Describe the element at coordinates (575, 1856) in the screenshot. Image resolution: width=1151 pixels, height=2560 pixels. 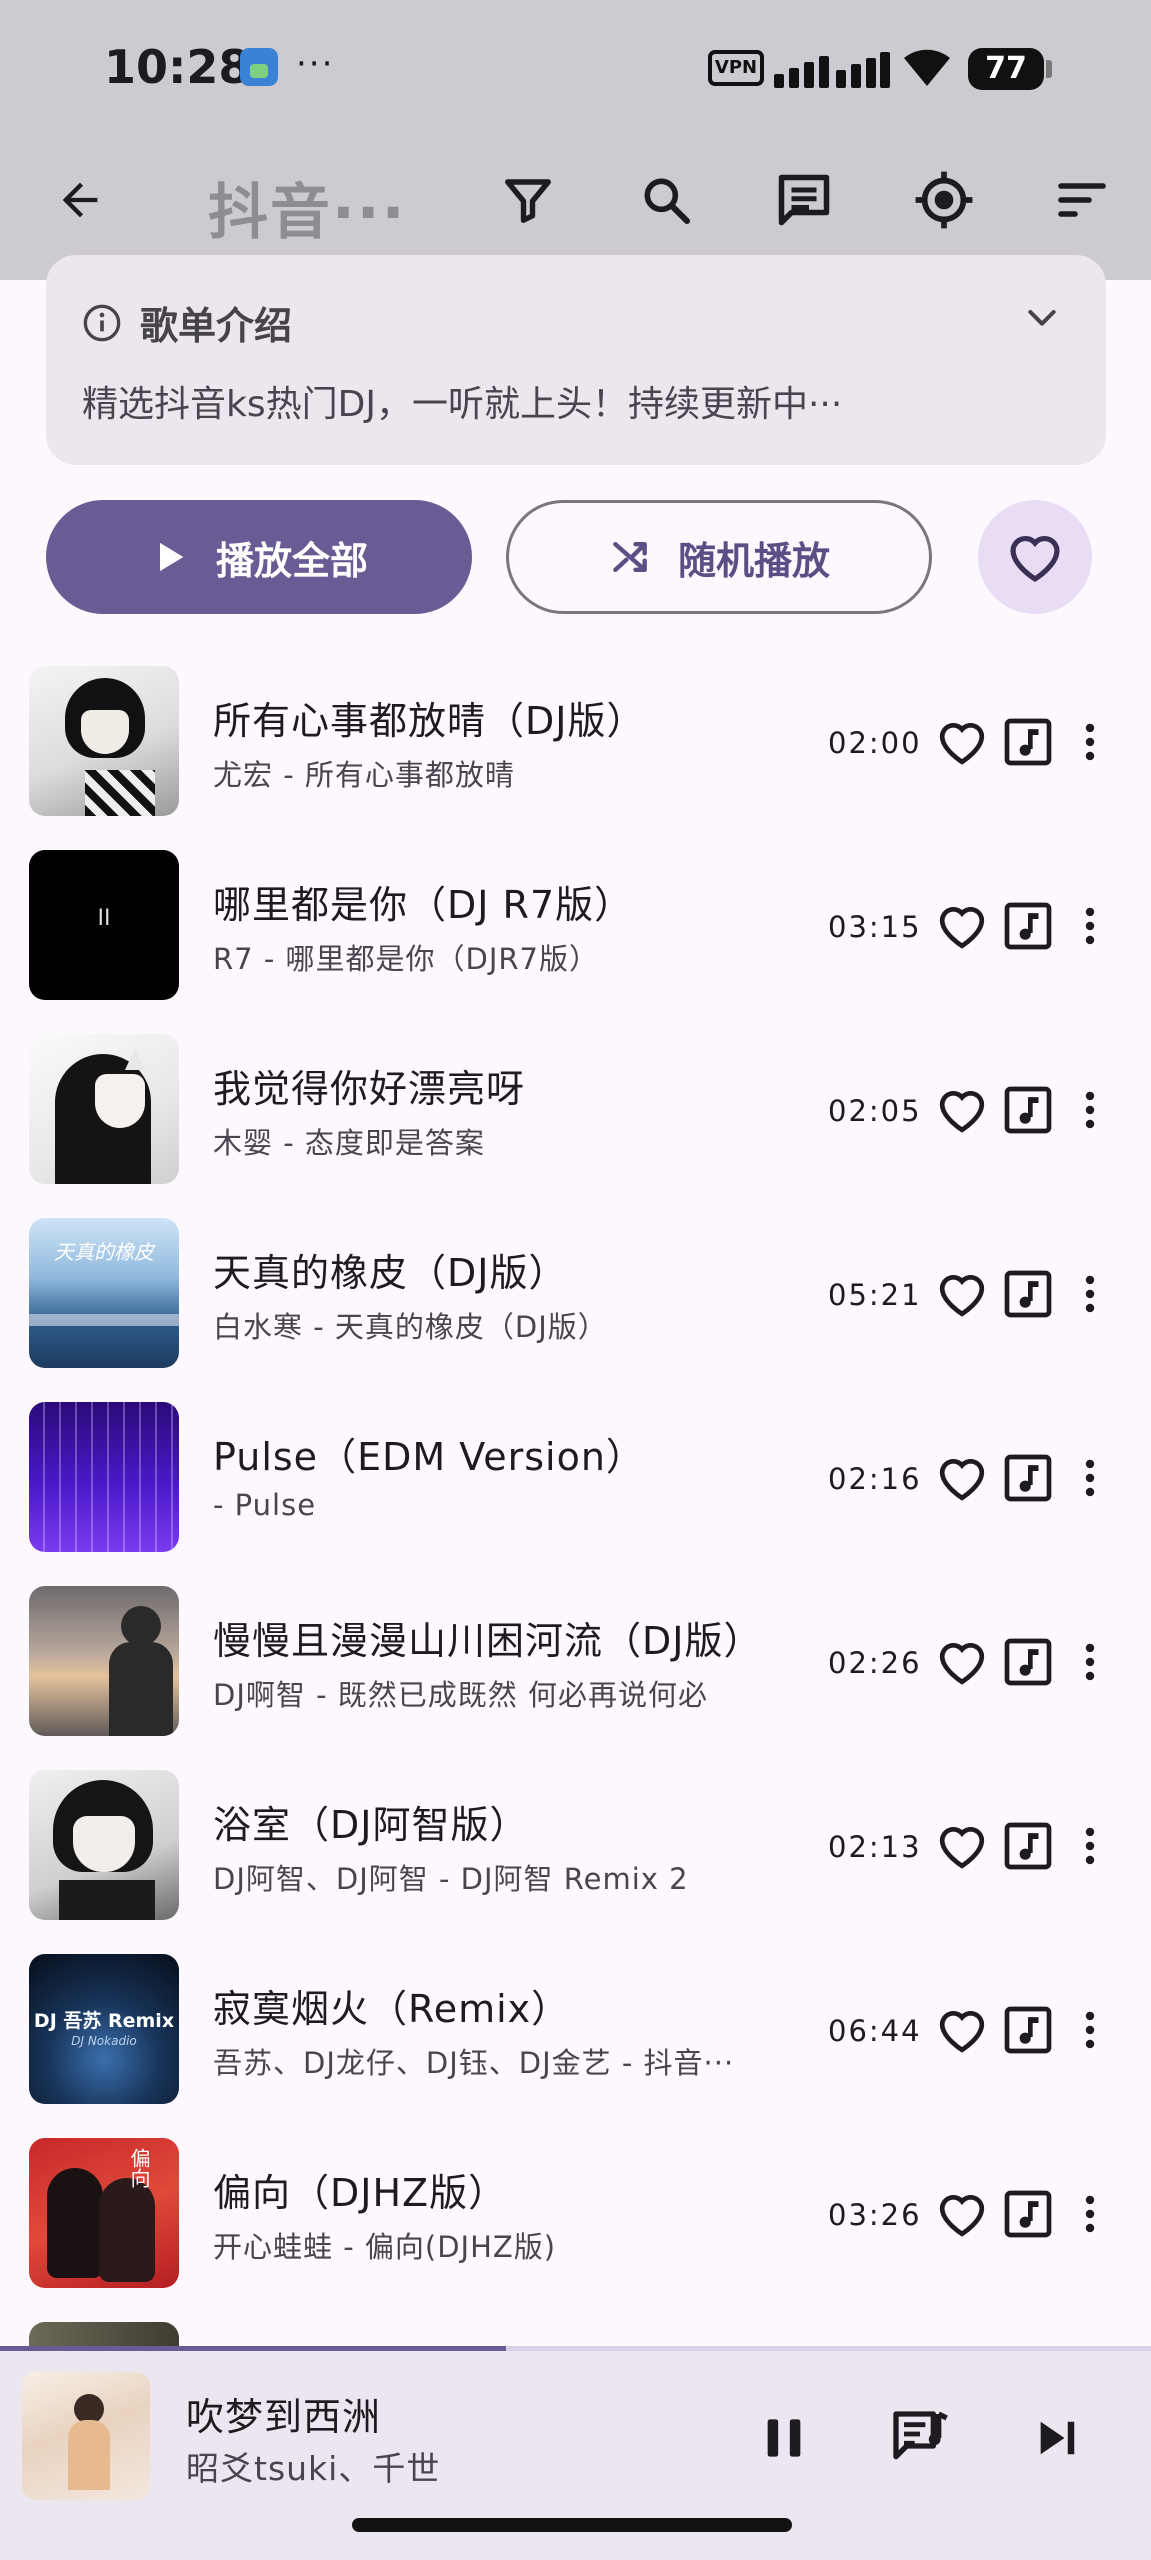
I see `song-row: 浴室（DJ阿智版） DJ阿智、DJ阿智 - DJ阿智 Remix 2 02:13` at that location.